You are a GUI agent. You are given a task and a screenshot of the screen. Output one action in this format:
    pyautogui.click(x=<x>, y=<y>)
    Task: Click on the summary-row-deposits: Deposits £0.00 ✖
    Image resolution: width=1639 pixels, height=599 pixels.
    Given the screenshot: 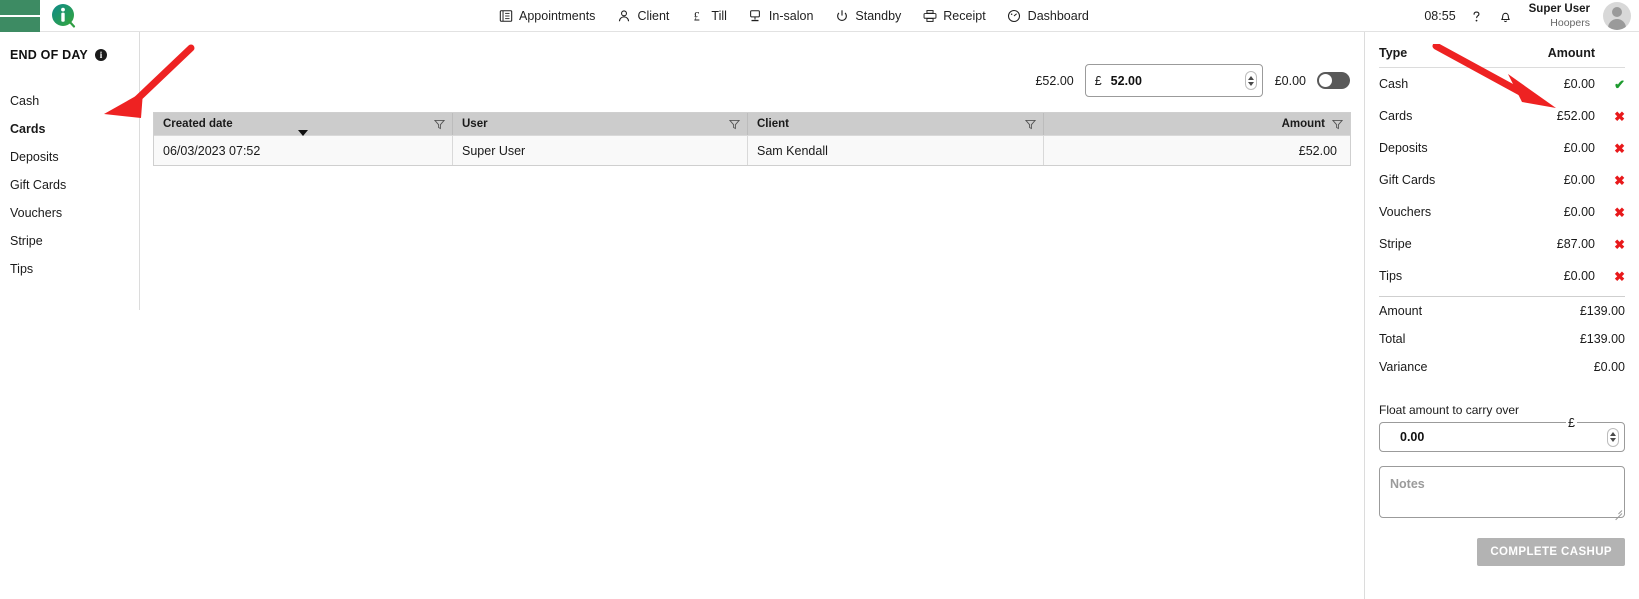 What is the action you would take?
    pyautogui.click(x=1502, y=148)
    